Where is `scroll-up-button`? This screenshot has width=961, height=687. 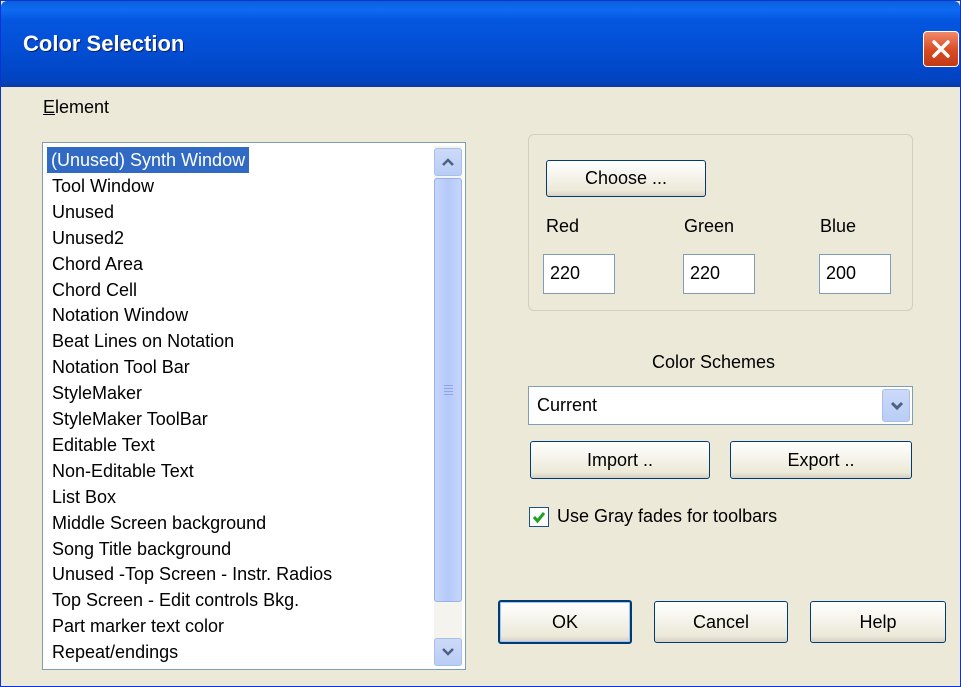 scroll-up-button is located at coordinates (448, 162).